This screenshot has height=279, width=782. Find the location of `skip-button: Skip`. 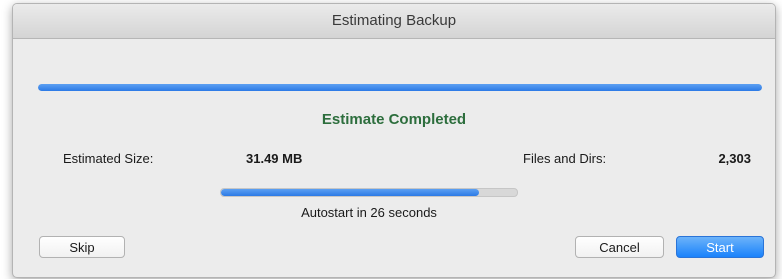

skip-button: Skip is located at coordinates (82, 247).